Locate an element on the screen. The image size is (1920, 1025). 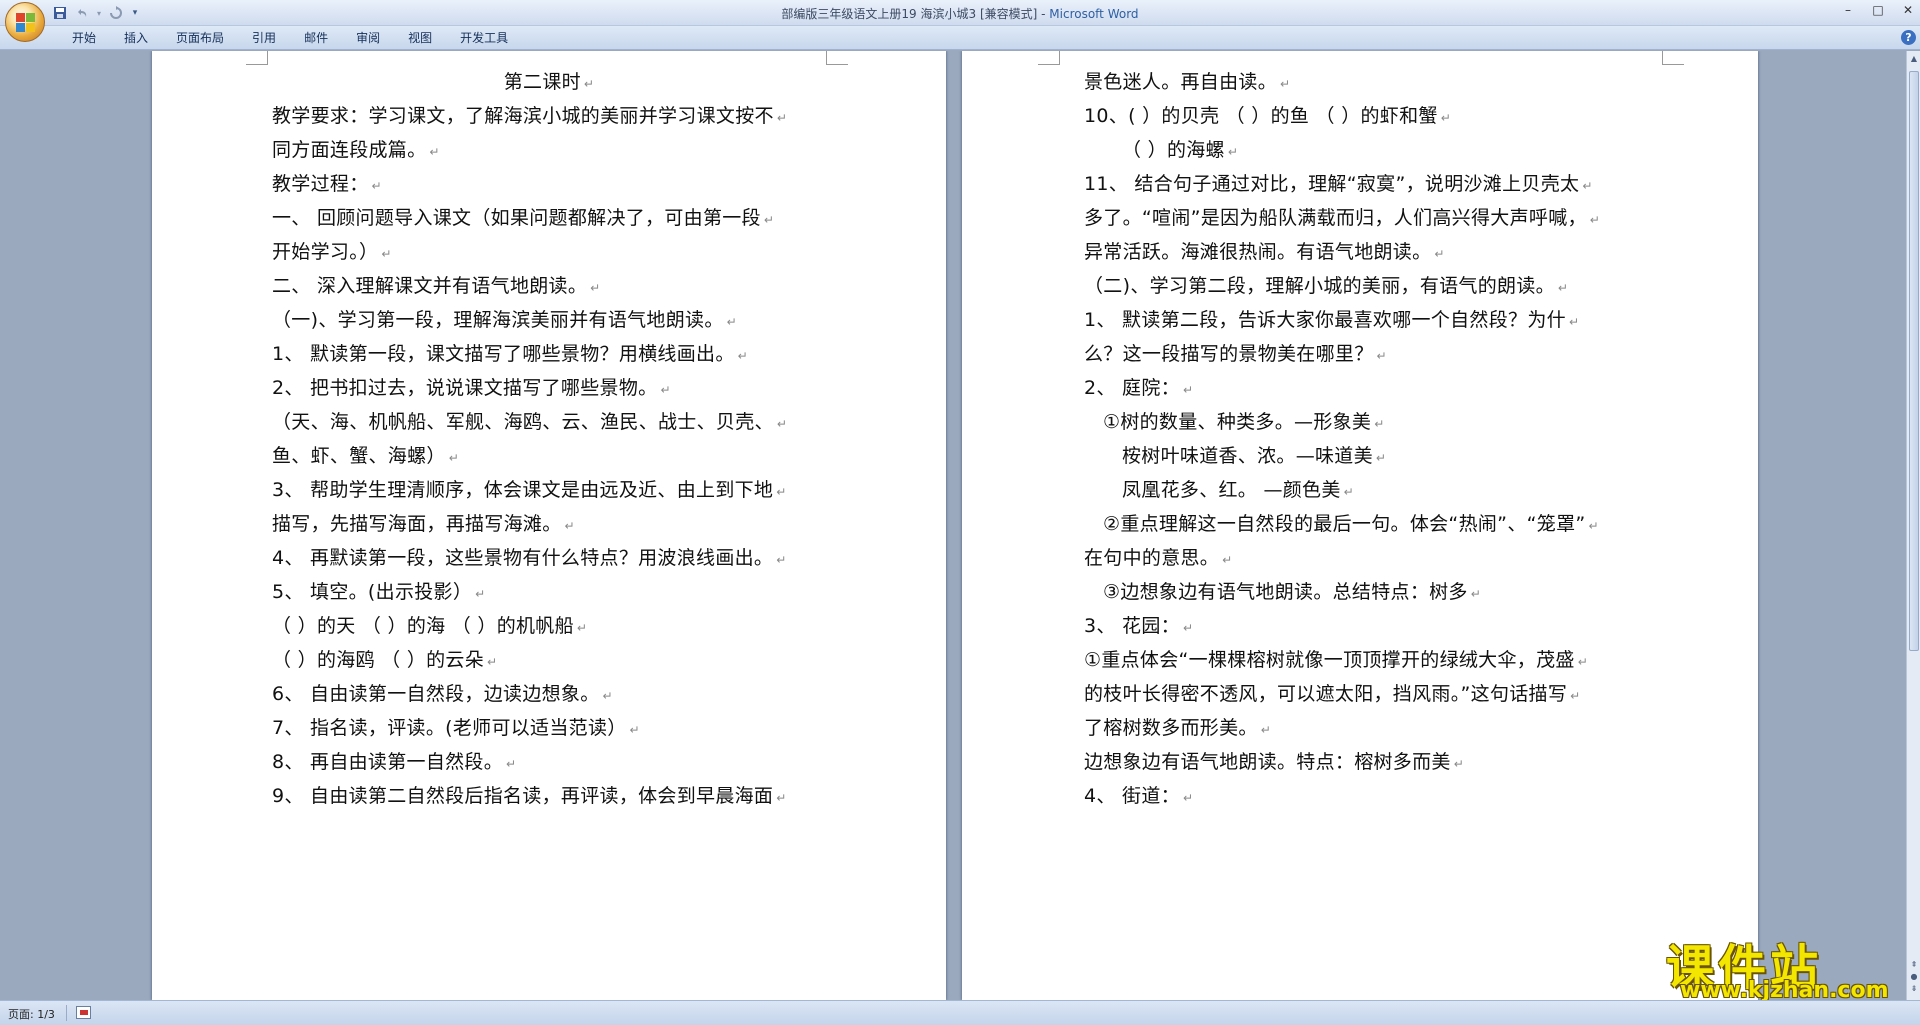
ribbon-tab: 引用 is located at coordinates (264, 38).